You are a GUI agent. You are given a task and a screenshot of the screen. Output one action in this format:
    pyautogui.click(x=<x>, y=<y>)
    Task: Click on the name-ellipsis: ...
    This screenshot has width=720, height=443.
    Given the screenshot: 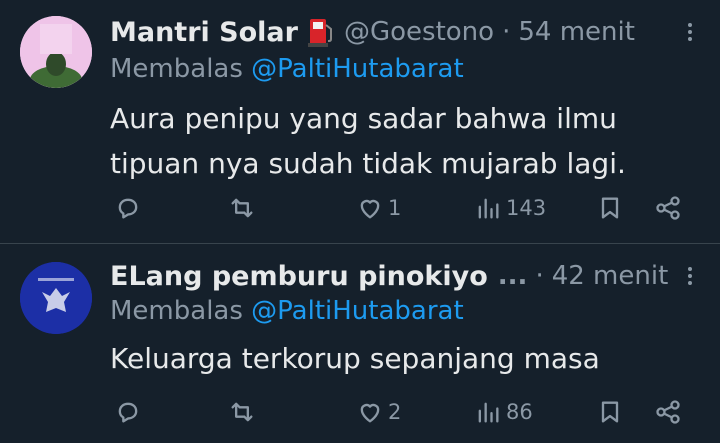 What is the action you would take?
    pyautogui.click(x=512, y=276)
    